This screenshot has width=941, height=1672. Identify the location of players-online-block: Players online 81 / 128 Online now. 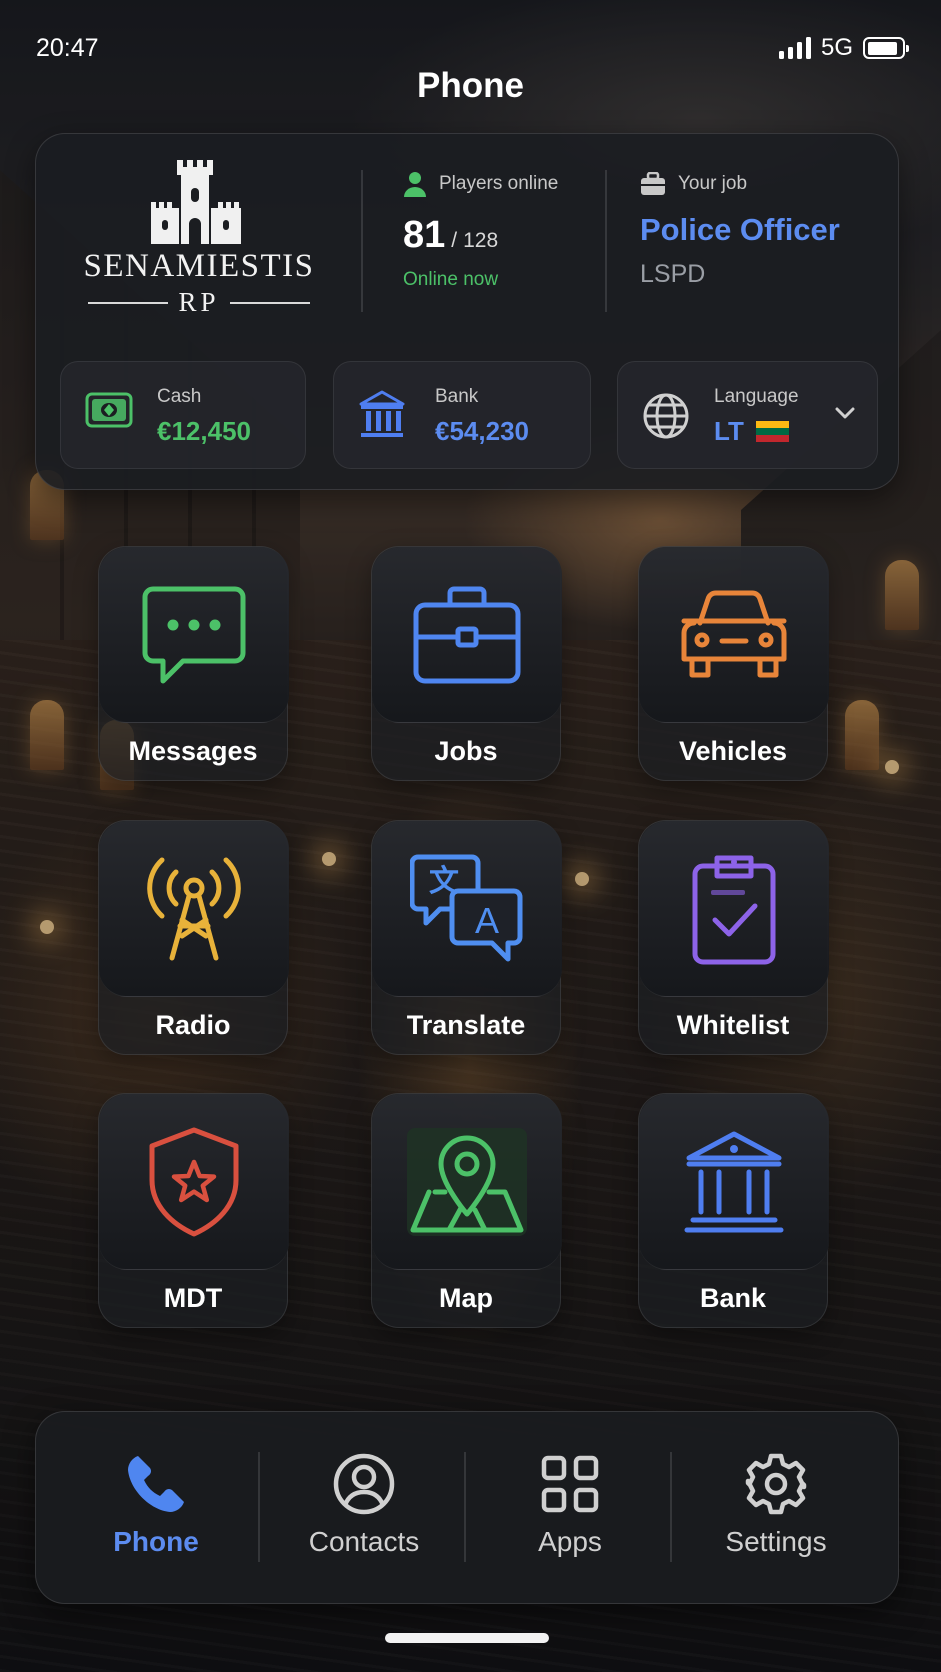
(481, 231).